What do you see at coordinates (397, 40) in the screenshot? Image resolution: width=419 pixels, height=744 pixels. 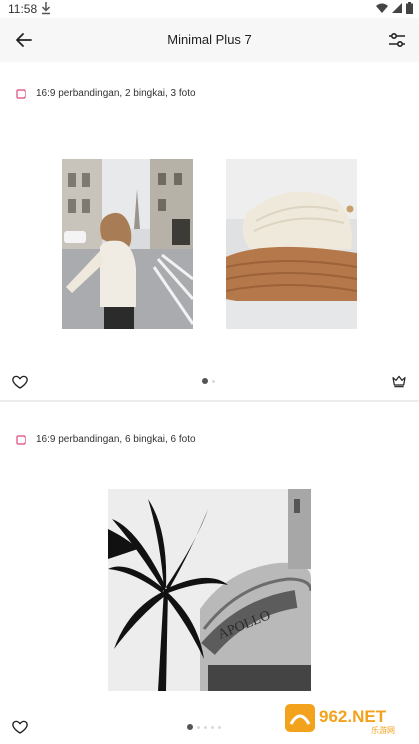 I see `tune-icon` at bounding box center [397, 40].